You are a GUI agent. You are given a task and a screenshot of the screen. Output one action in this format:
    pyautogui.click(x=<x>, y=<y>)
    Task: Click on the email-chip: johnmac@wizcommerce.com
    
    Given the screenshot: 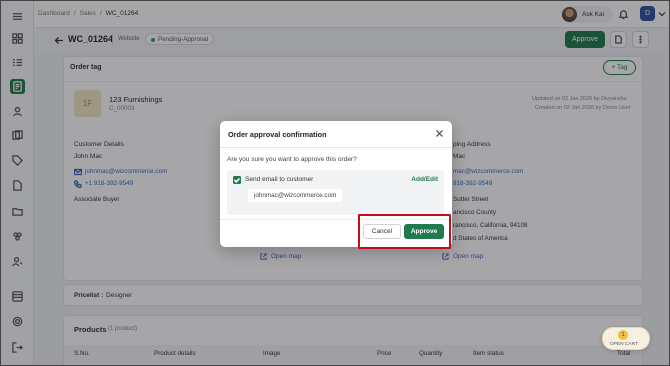 What is the action you would take?
    pyautogui.click(x=295, y=195)
    